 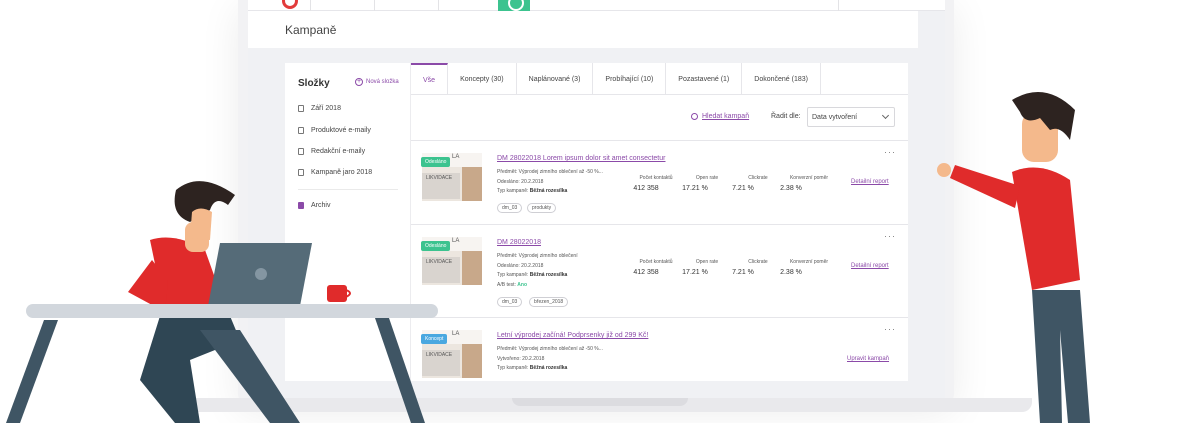 I want to click on left-person-chair, so click(x=250, y=376).